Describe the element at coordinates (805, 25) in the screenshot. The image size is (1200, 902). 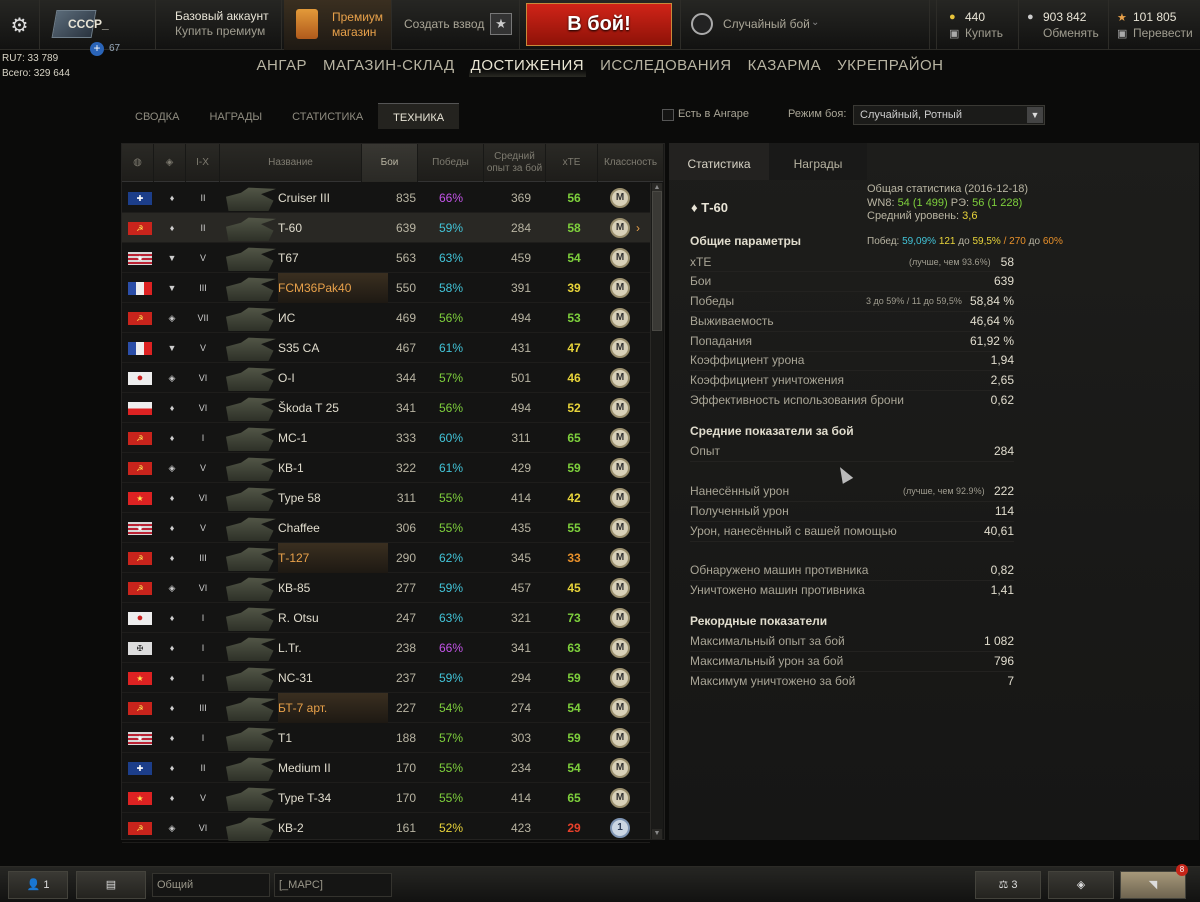
I see `battle-mode-selector: Случайный бой ⌄` at that location.